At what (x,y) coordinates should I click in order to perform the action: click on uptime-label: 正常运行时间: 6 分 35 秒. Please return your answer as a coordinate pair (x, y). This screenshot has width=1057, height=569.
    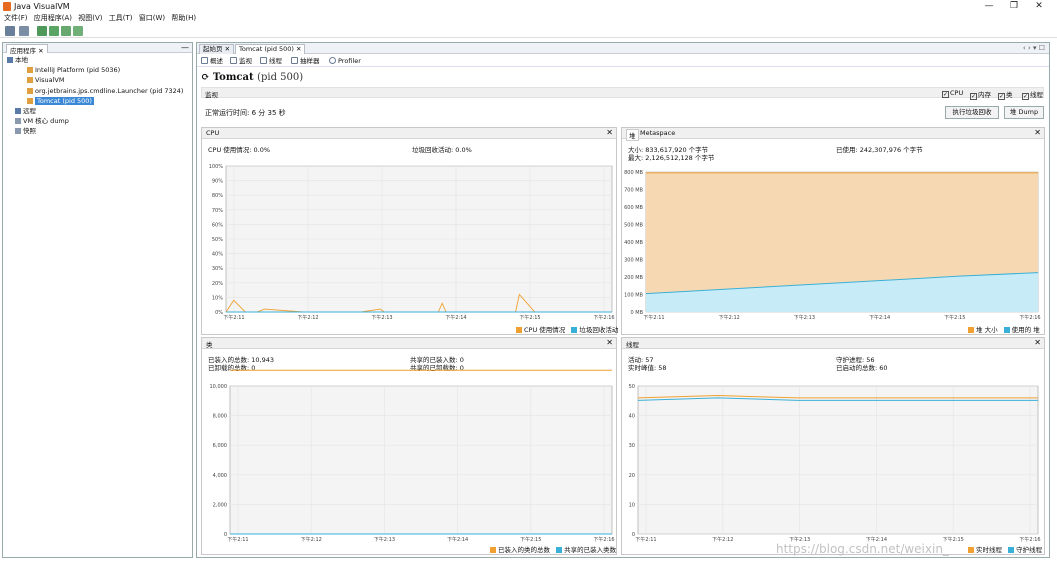
    Looking at the image, I should click on (245, 113).